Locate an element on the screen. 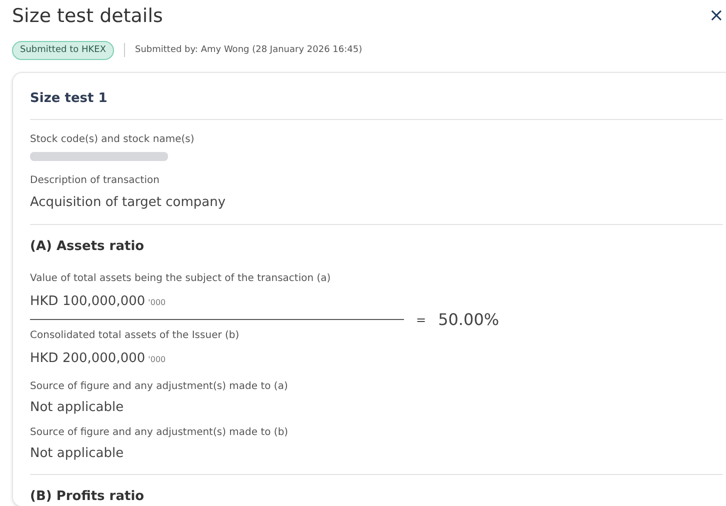 This screenshot has width=726, height=506. field-label: Consolidated total assets of the Issuer (b) is located at coordinates (135, 336).